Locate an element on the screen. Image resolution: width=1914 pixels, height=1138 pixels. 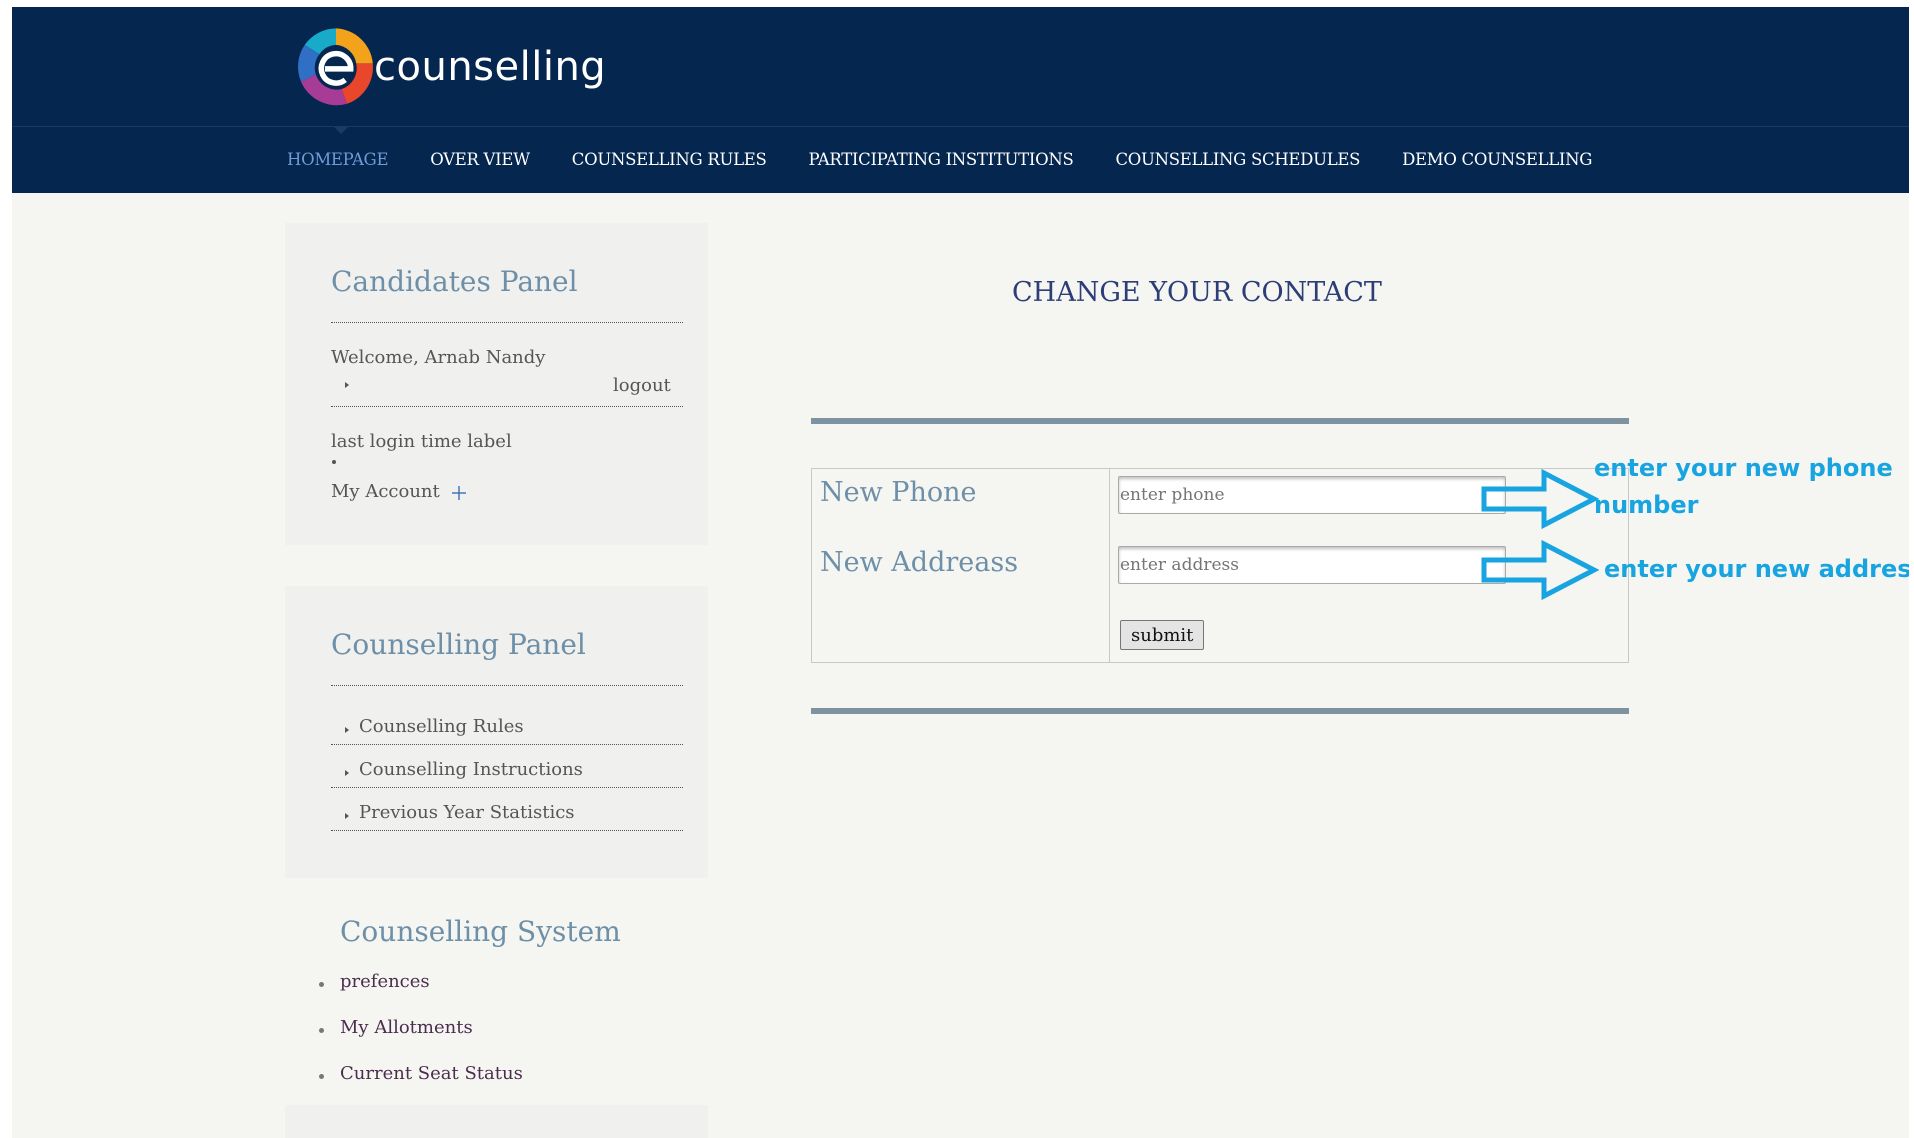
logout-link: logout is located at coordinates (642, 385).